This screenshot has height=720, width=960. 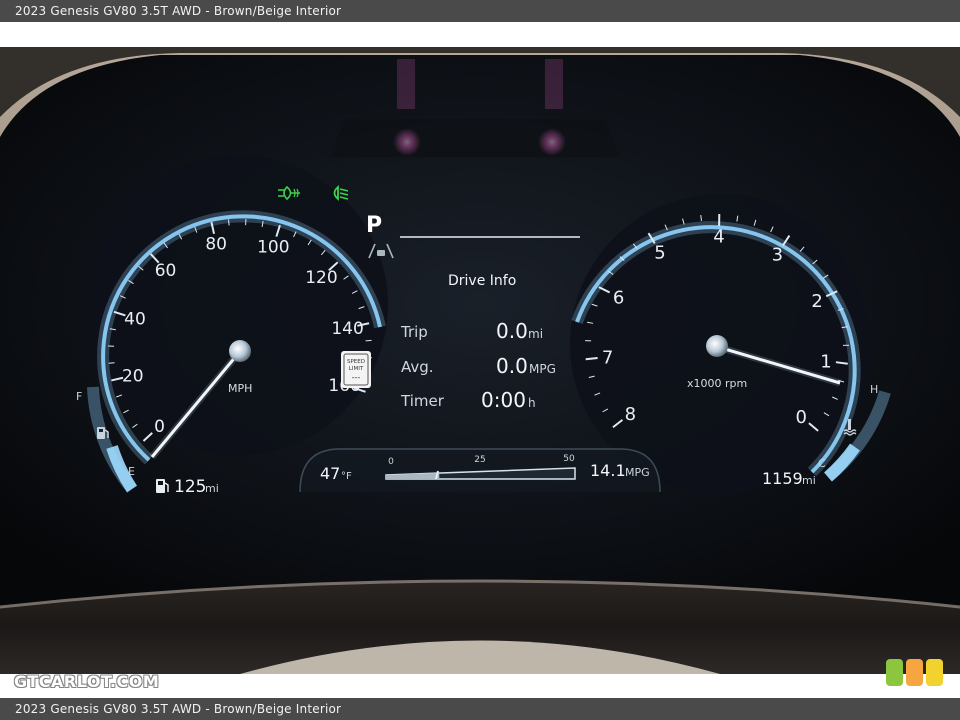 I want to click on speed-tick-label: 80, so click(x=216, y=245).